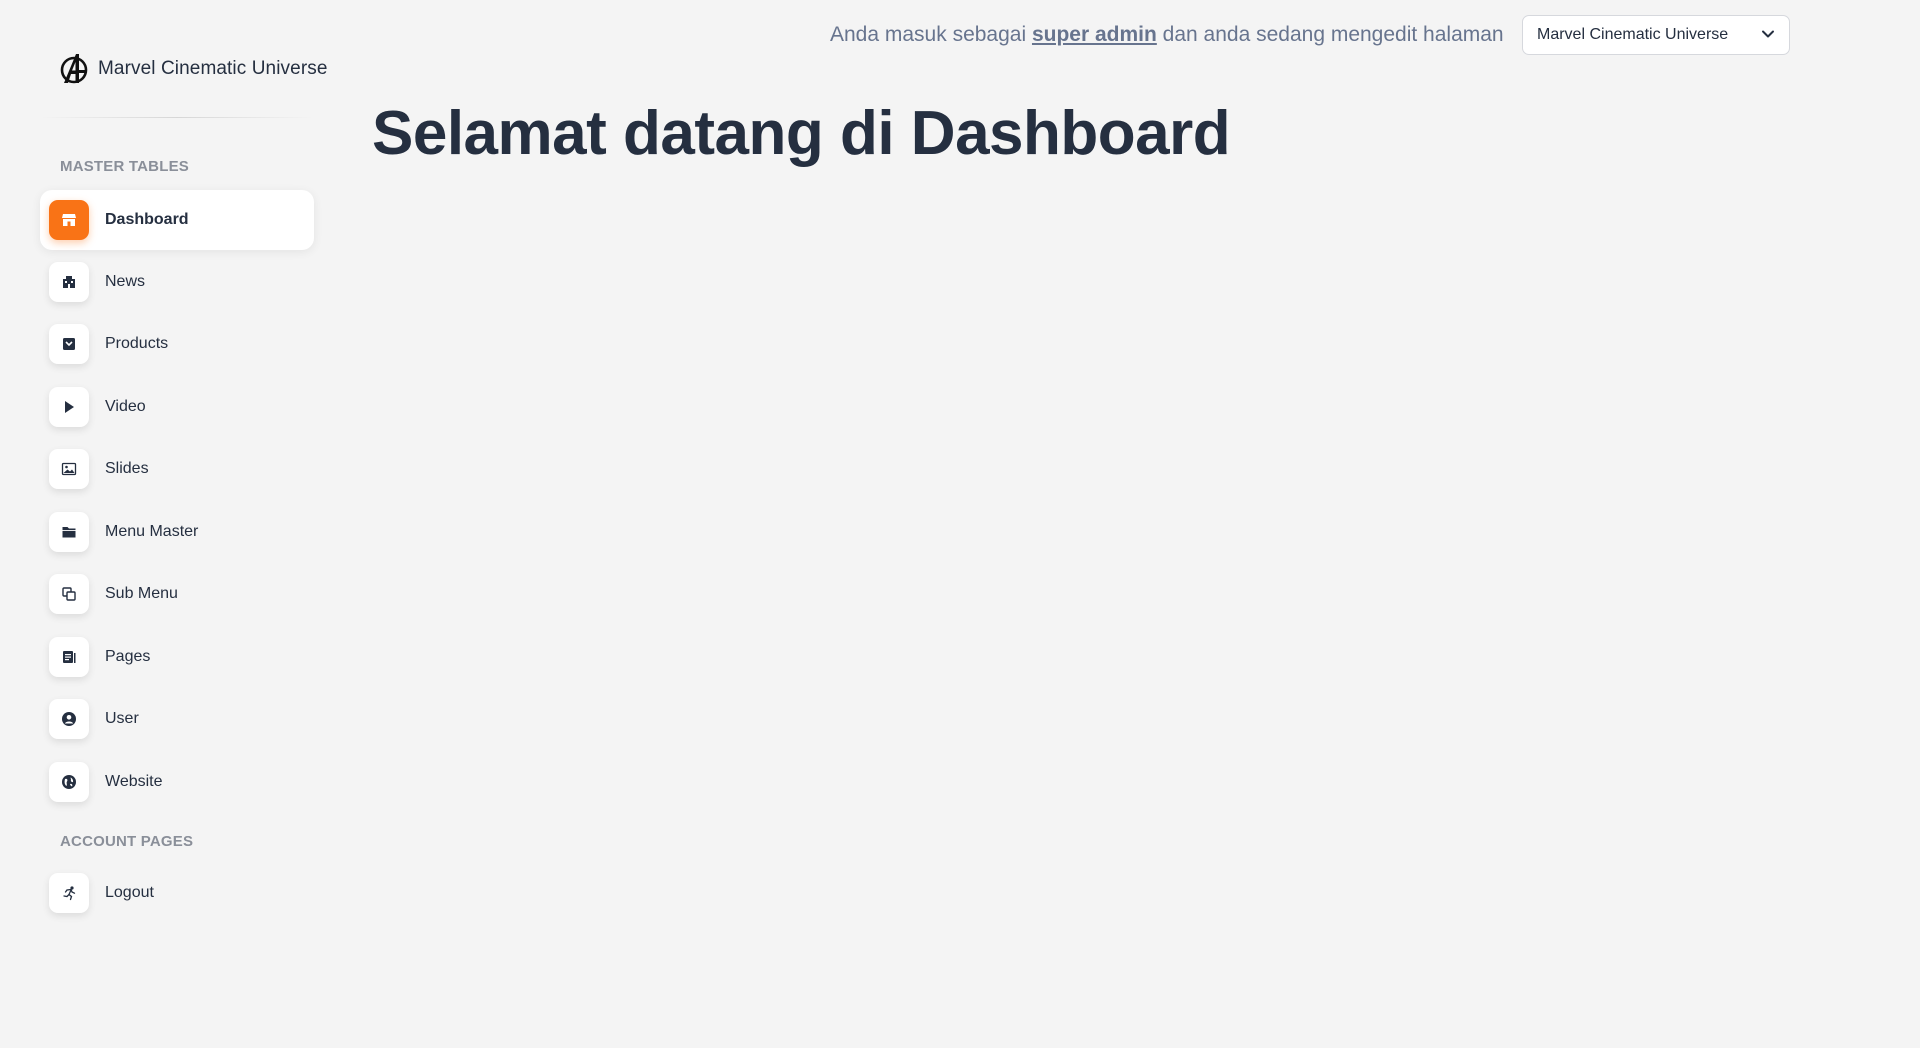 This screenshot has width=1920, height=1048. Describe the element at coordinates (177, 719) in the screenshot. I see `sidebar-item-user: User` at that location.